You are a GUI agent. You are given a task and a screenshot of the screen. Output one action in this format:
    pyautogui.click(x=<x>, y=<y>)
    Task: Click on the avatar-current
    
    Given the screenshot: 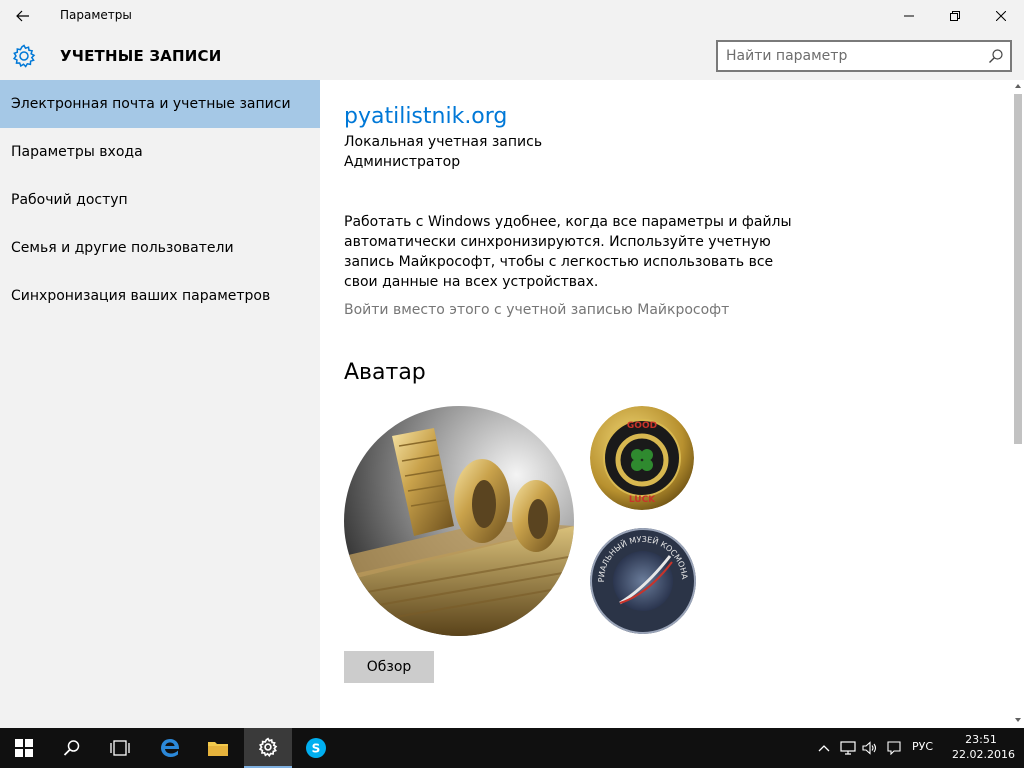 What is the action you would take?
    pyautogui.click(x=459, y=521)
    